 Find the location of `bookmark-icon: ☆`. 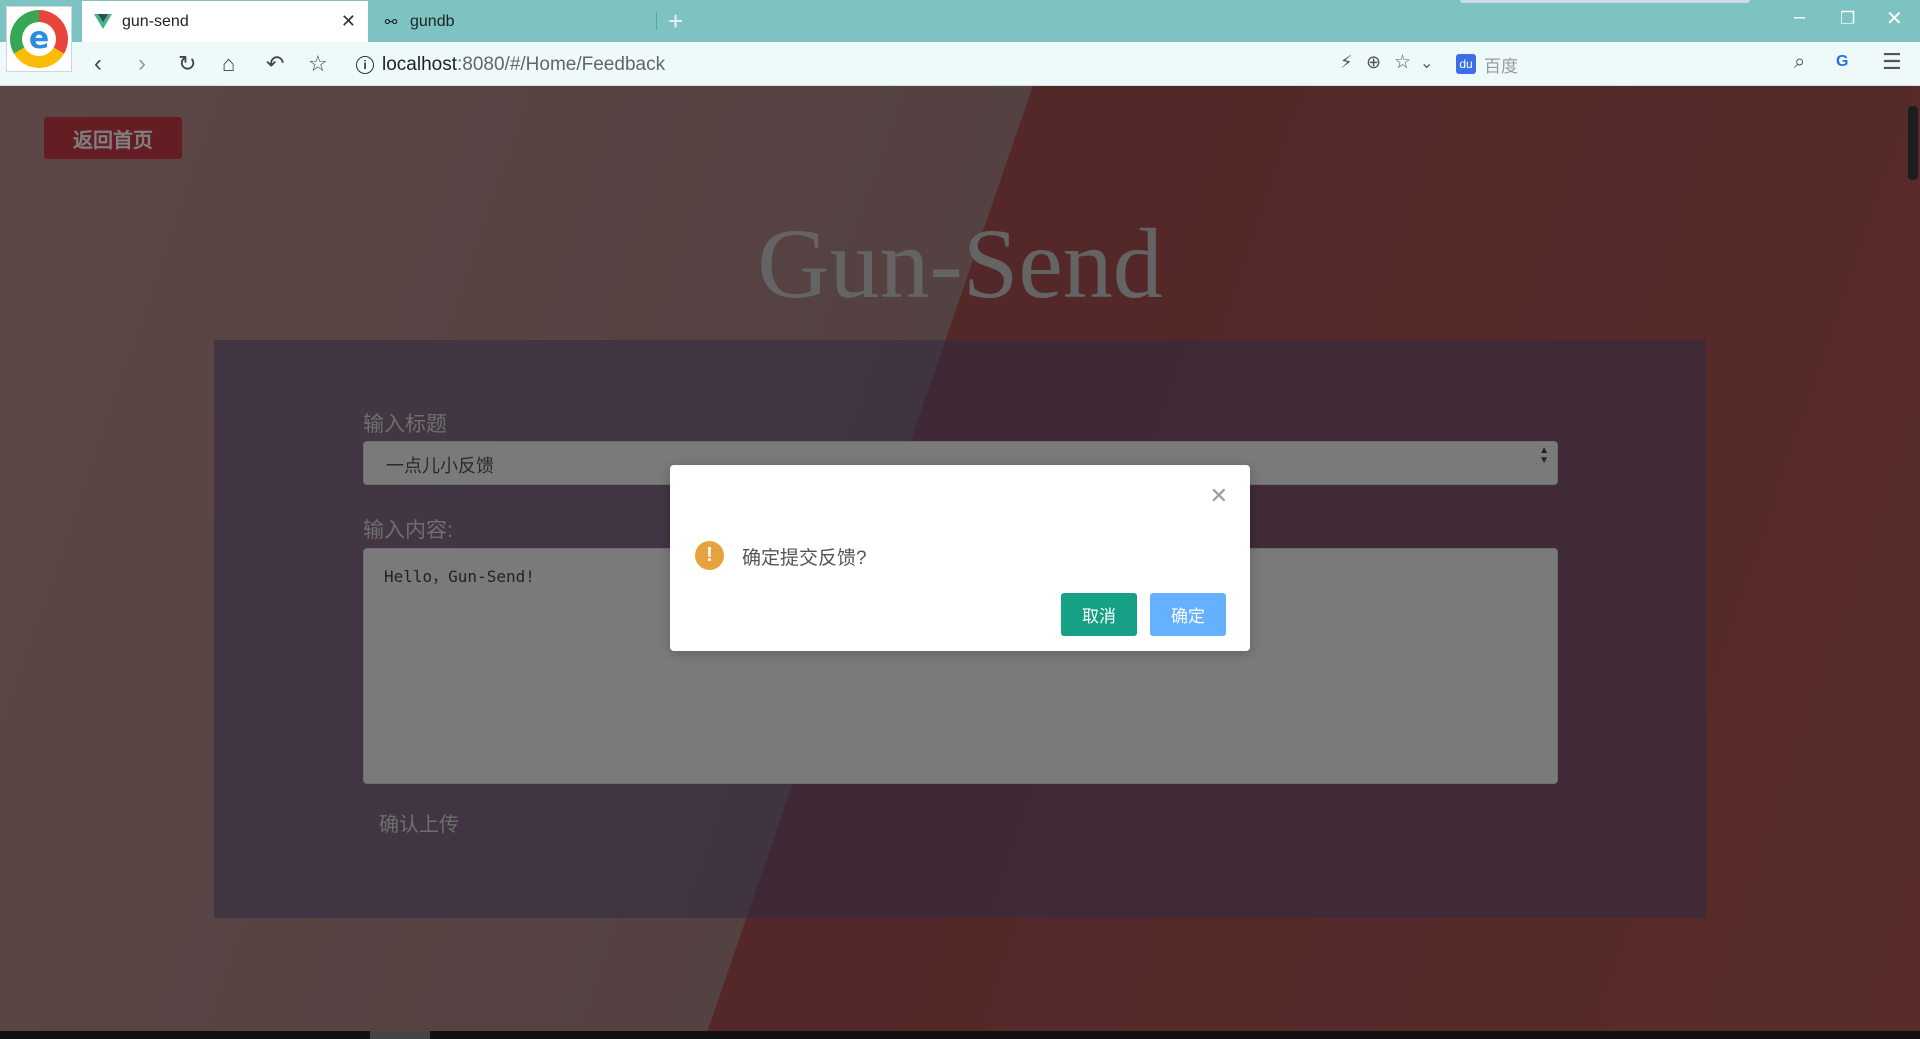

bookmark-icon: ☆ is located at coordinates (318, 64).